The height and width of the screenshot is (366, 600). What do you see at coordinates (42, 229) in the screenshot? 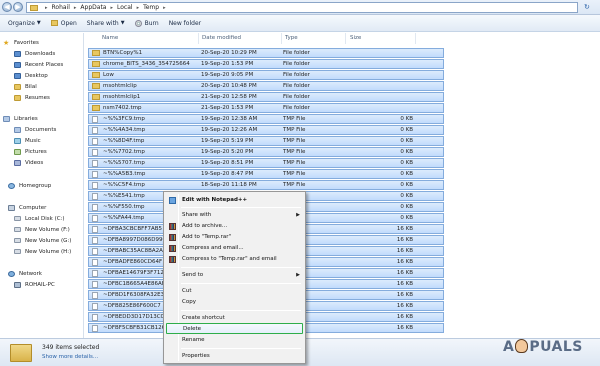
I see `nav-volume-f: New Volume (F:)` at bounding box center [42, 229].